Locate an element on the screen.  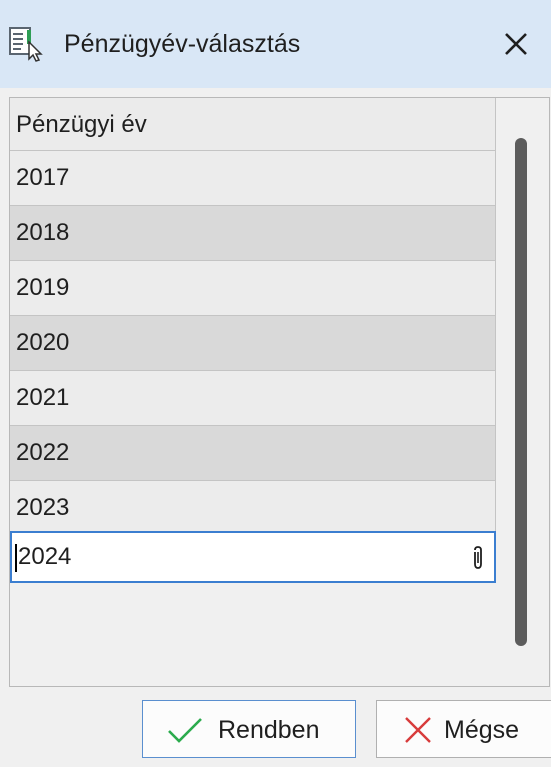
row-value: 2022 is located at coordinates (43, 452).